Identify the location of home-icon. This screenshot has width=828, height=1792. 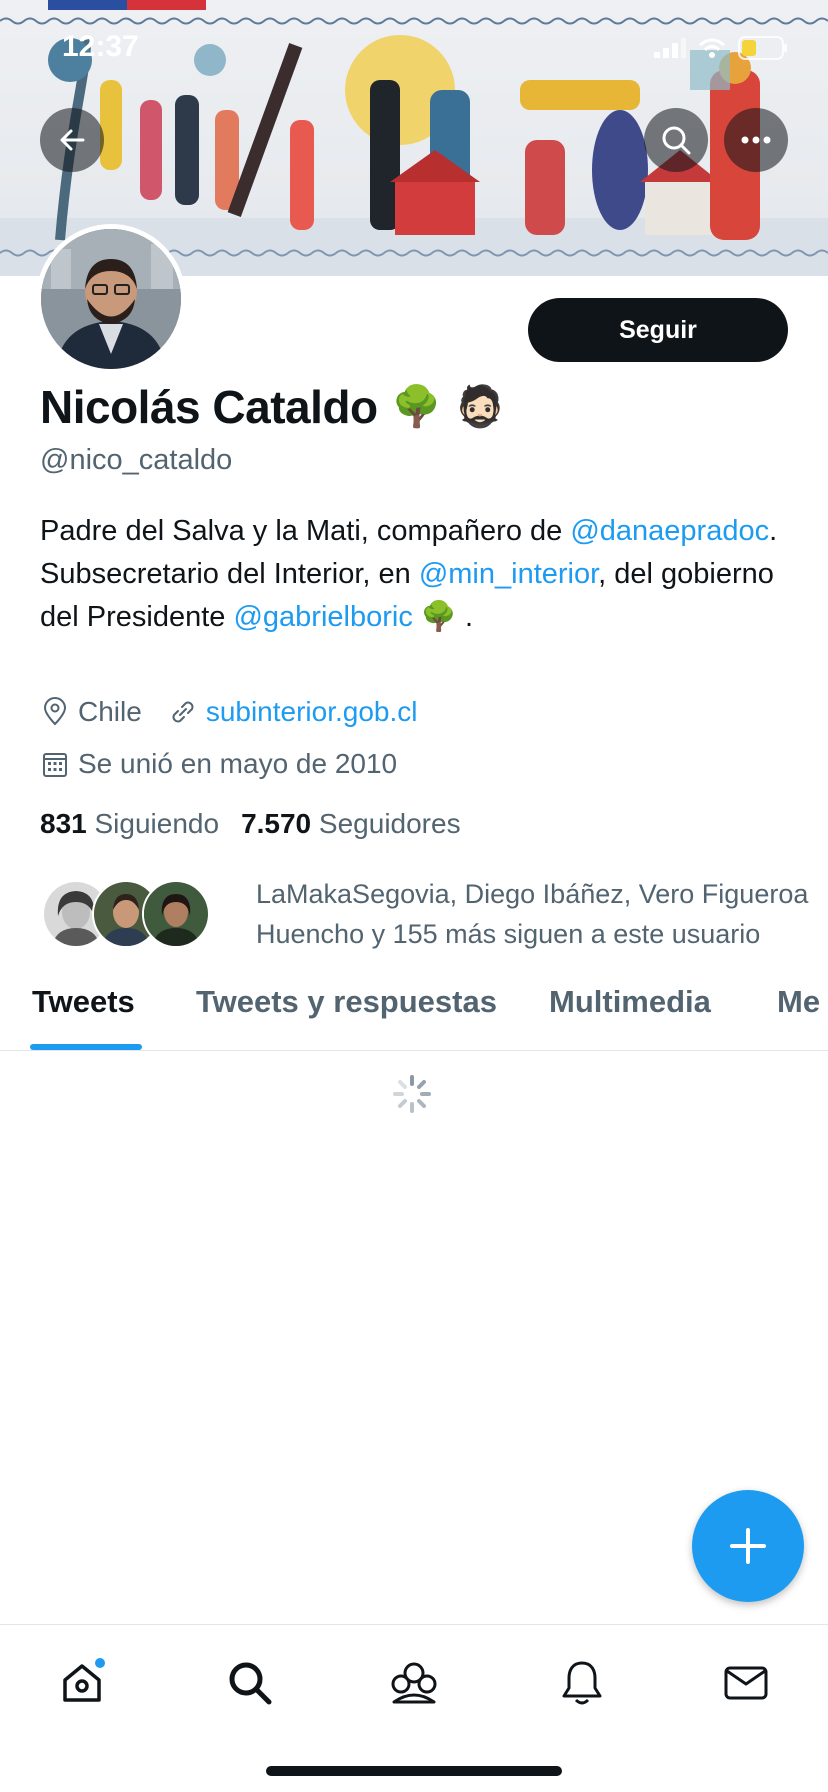
(84, 1680).